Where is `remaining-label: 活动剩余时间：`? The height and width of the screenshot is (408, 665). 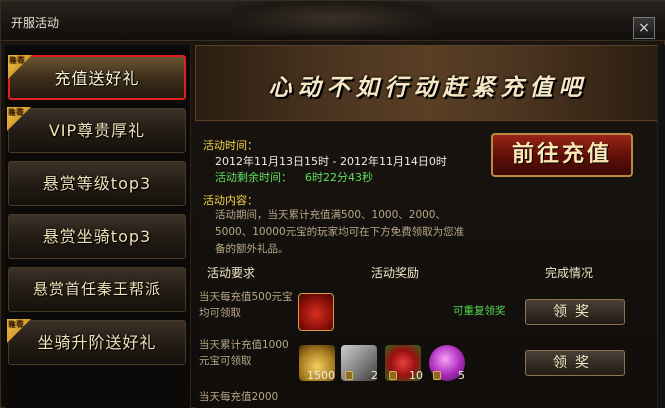 remaining-label: 活动剩余时间： is located at coordinates (253, 177).